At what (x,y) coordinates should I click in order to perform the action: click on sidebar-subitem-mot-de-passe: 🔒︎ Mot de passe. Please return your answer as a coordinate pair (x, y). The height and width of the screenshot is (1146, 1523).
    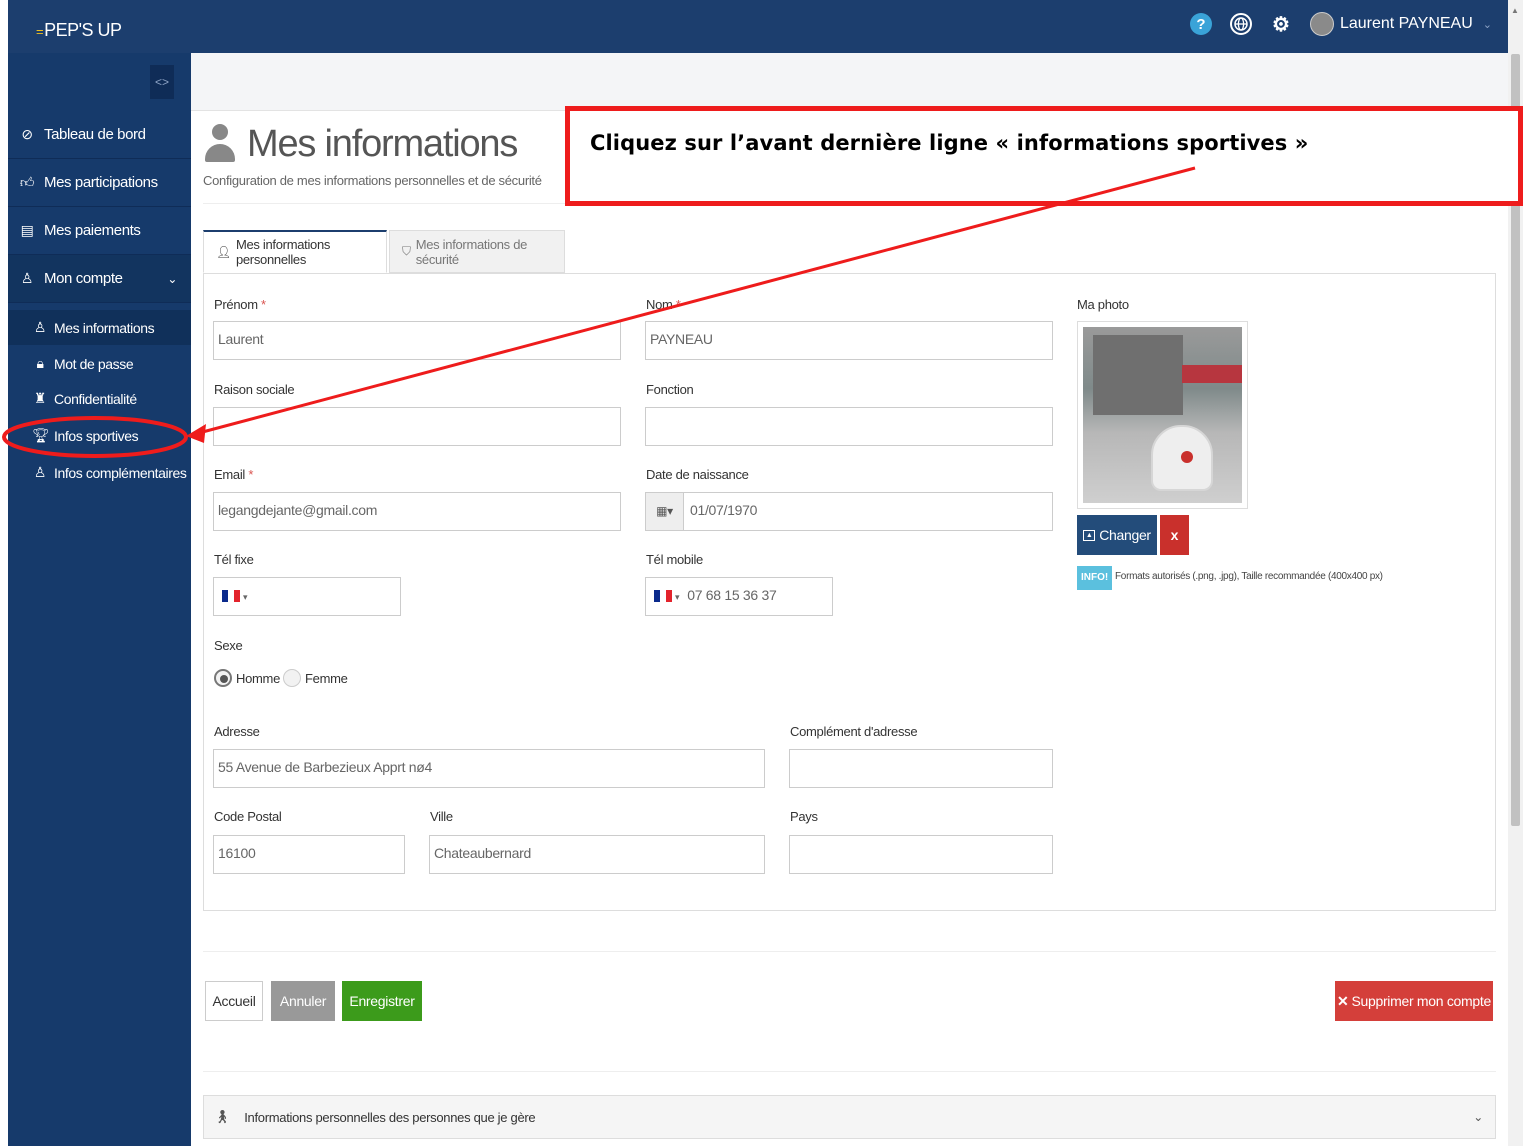
    Looking at the image, I should click on (99, 363).